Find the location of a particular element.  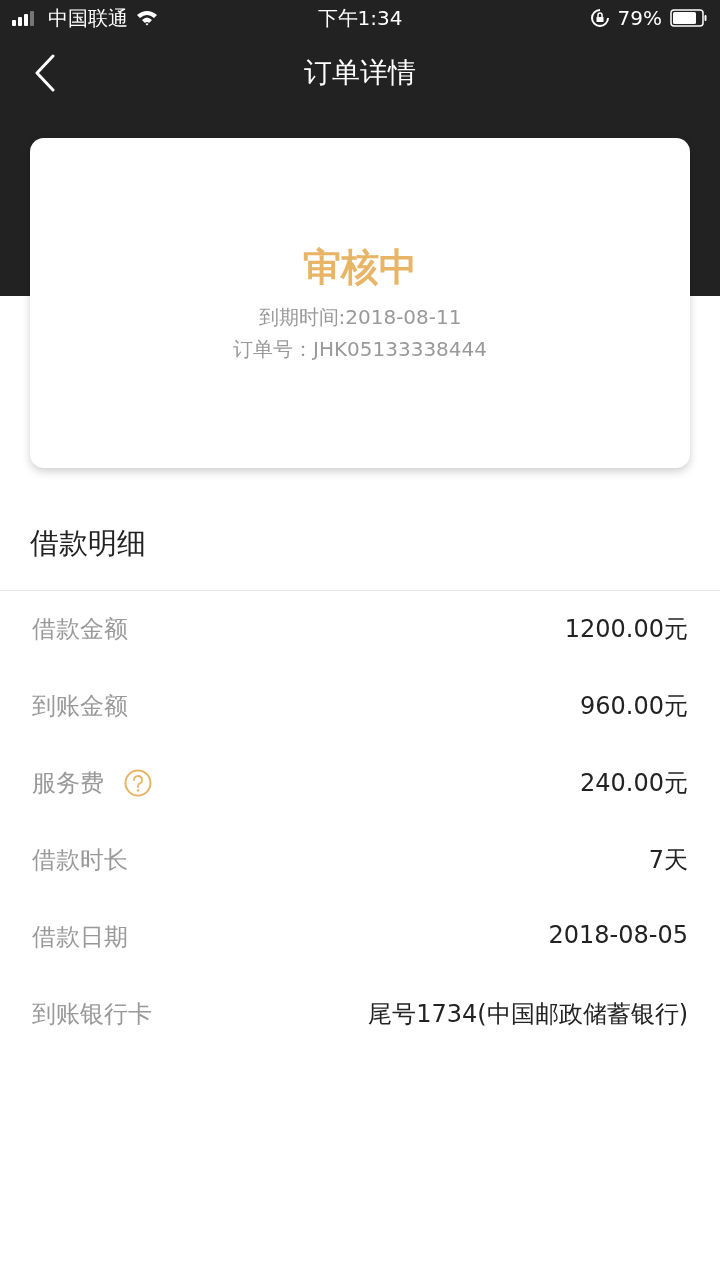

detail-label: 借款时长 is located at coordinates (80, 860).